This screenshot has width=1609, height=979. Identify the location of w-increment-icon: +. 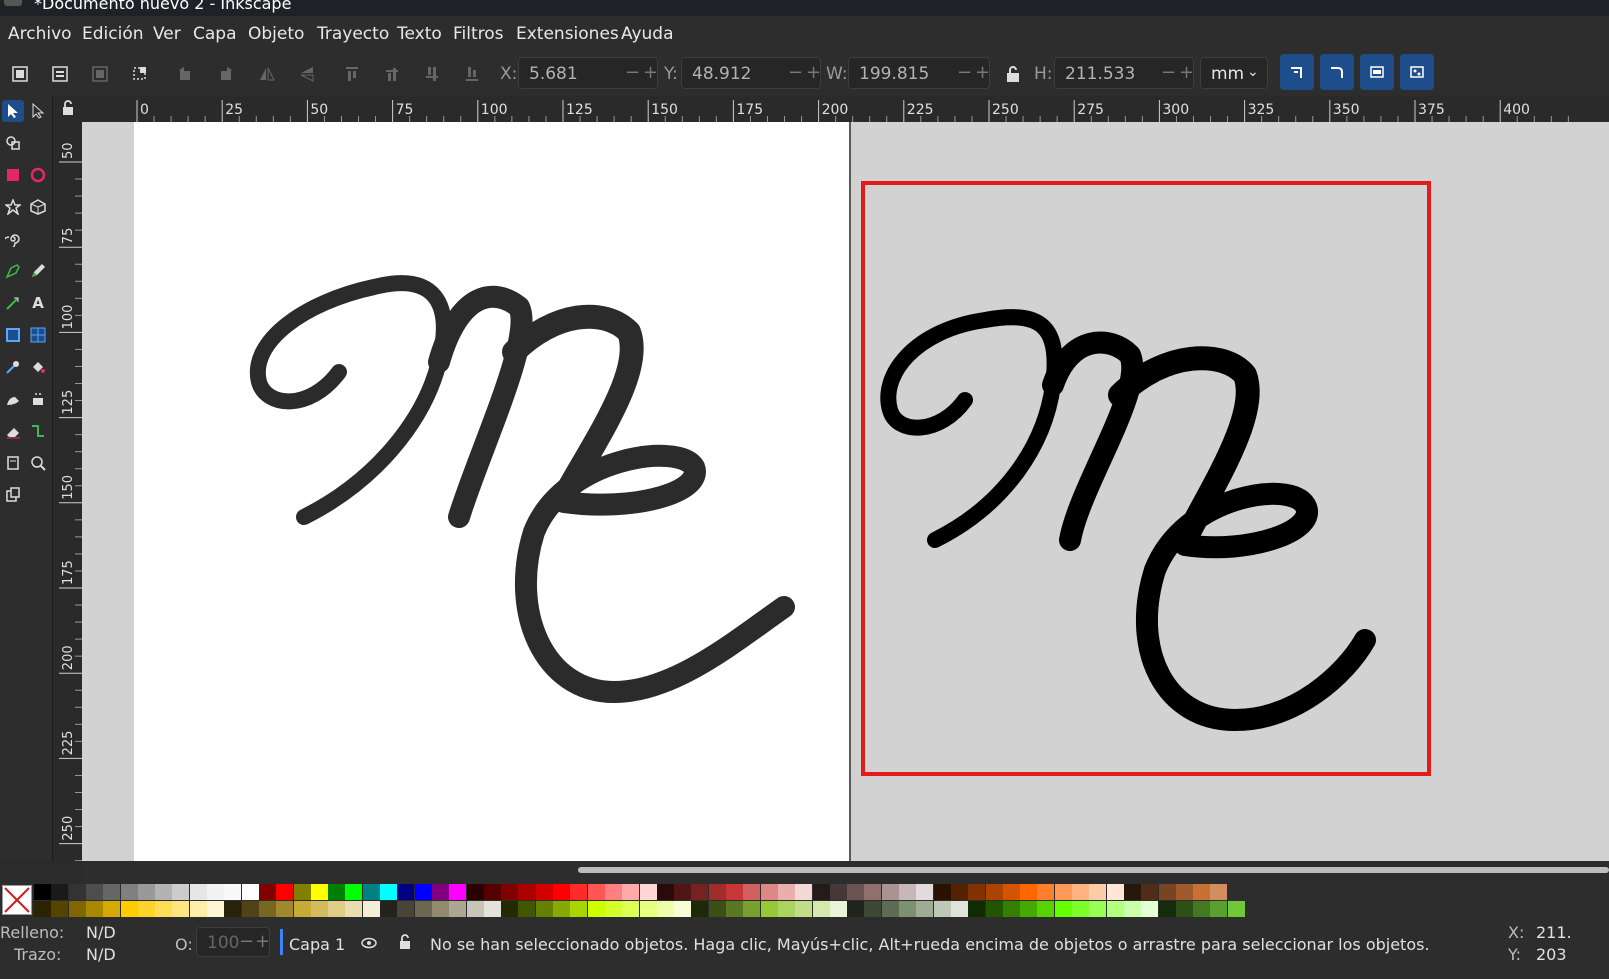
(982, 72).